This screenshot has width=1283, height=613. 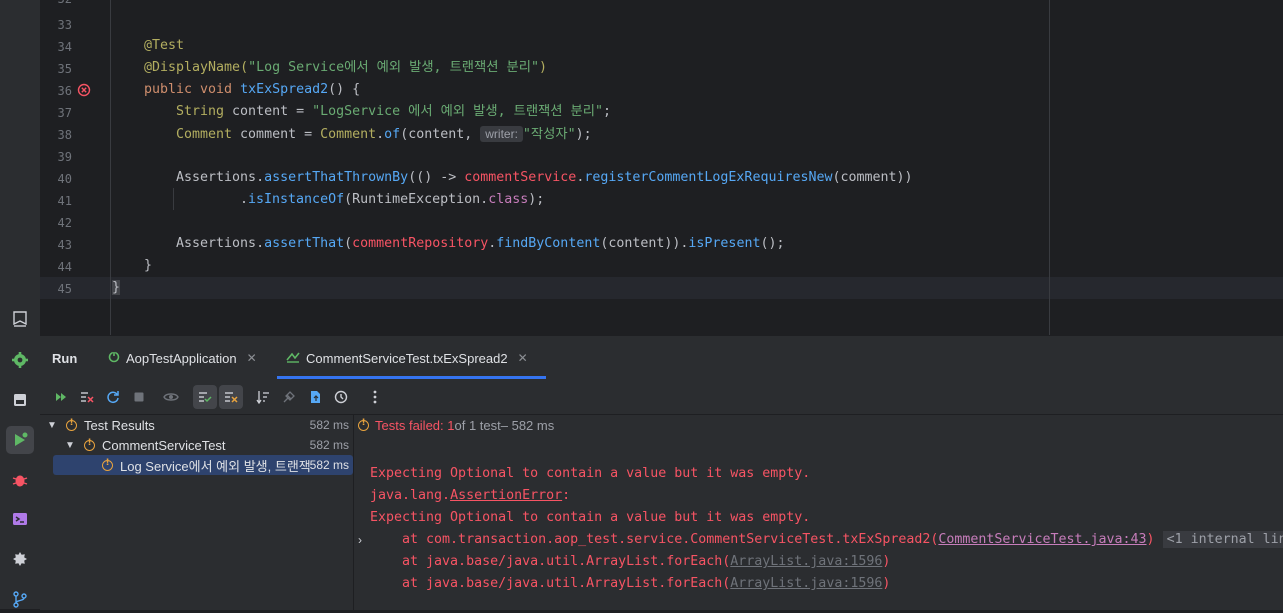 What do you see at coordinates (182, 358) in the screenshot?
I see `tab-aop-test-application: AopTestApplication ✕` at bounding box center [182, 358].